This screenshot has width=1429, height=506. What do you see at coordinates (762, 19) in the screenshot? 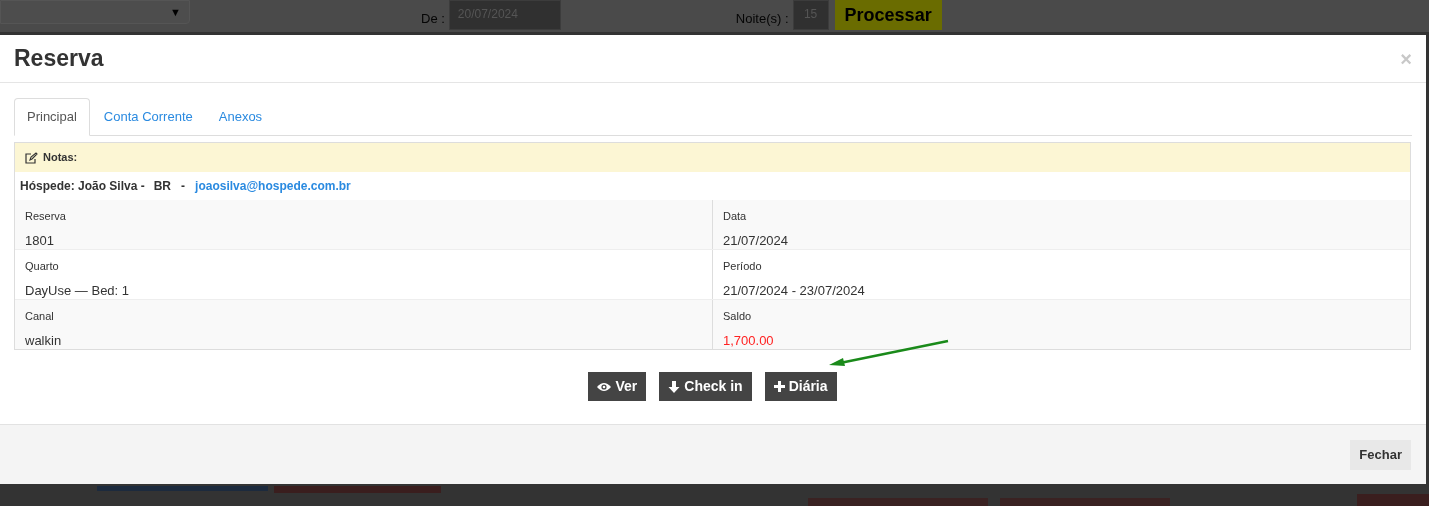
I see `nights-label: Noite(s) :` at bounding box center [762, 19].